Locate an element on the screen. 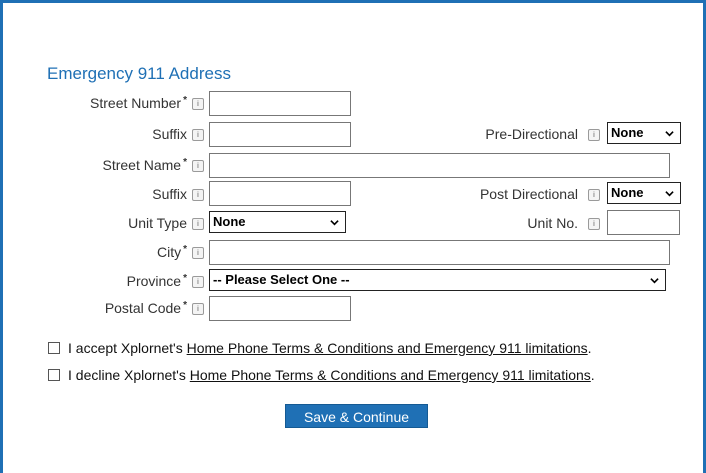  unit-no-input is located at coordinates (643, 222).